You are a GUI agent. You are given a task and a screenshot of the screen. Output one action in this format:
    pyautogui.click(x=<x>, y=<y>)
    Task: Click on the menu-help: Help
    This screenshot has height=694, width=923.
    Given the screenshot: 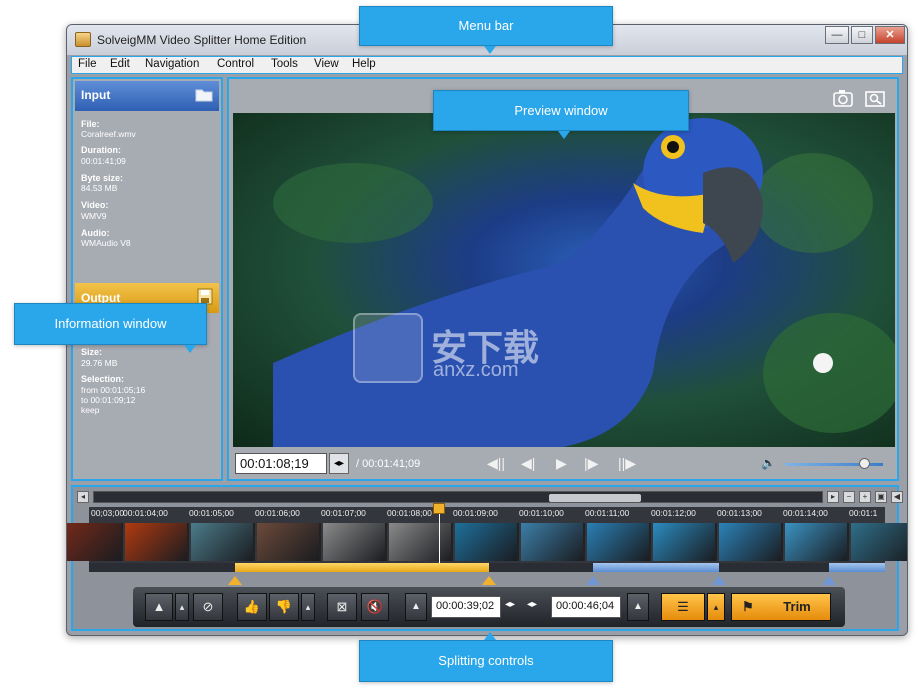 What is the action you would take?
    pyautogui.click(x=364, y=64)
    